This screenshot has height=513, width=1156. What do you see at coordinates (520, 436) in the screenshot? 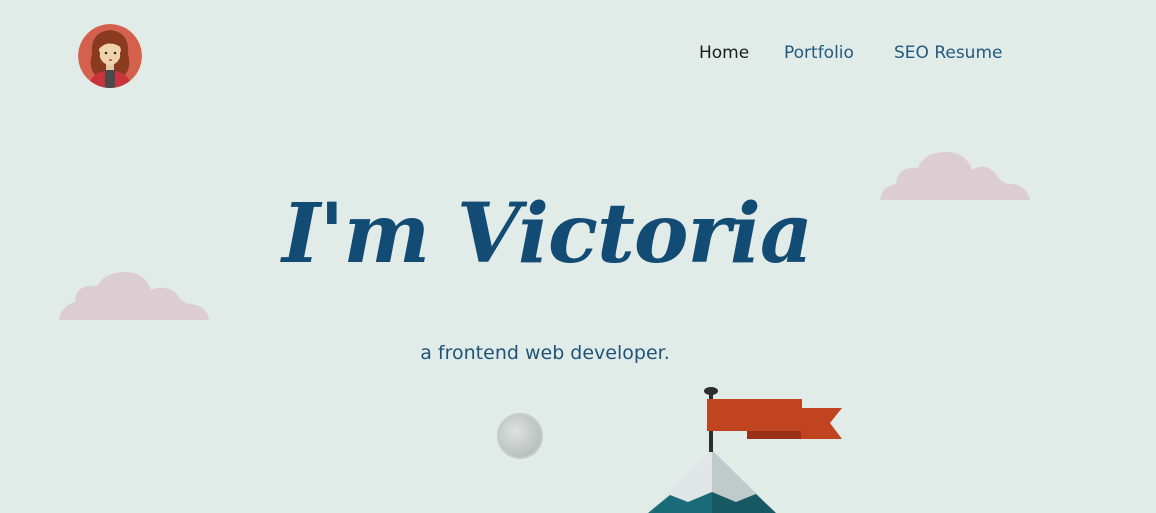
I see `moon-icon` at bounding box center [520, 436].